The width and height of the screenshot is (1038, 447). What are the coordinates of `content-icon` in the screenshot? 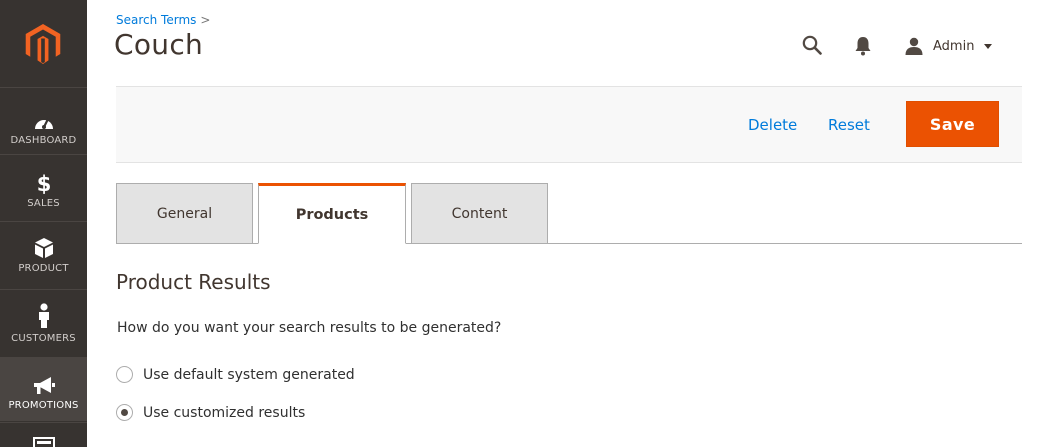 It's located at (43, 442).